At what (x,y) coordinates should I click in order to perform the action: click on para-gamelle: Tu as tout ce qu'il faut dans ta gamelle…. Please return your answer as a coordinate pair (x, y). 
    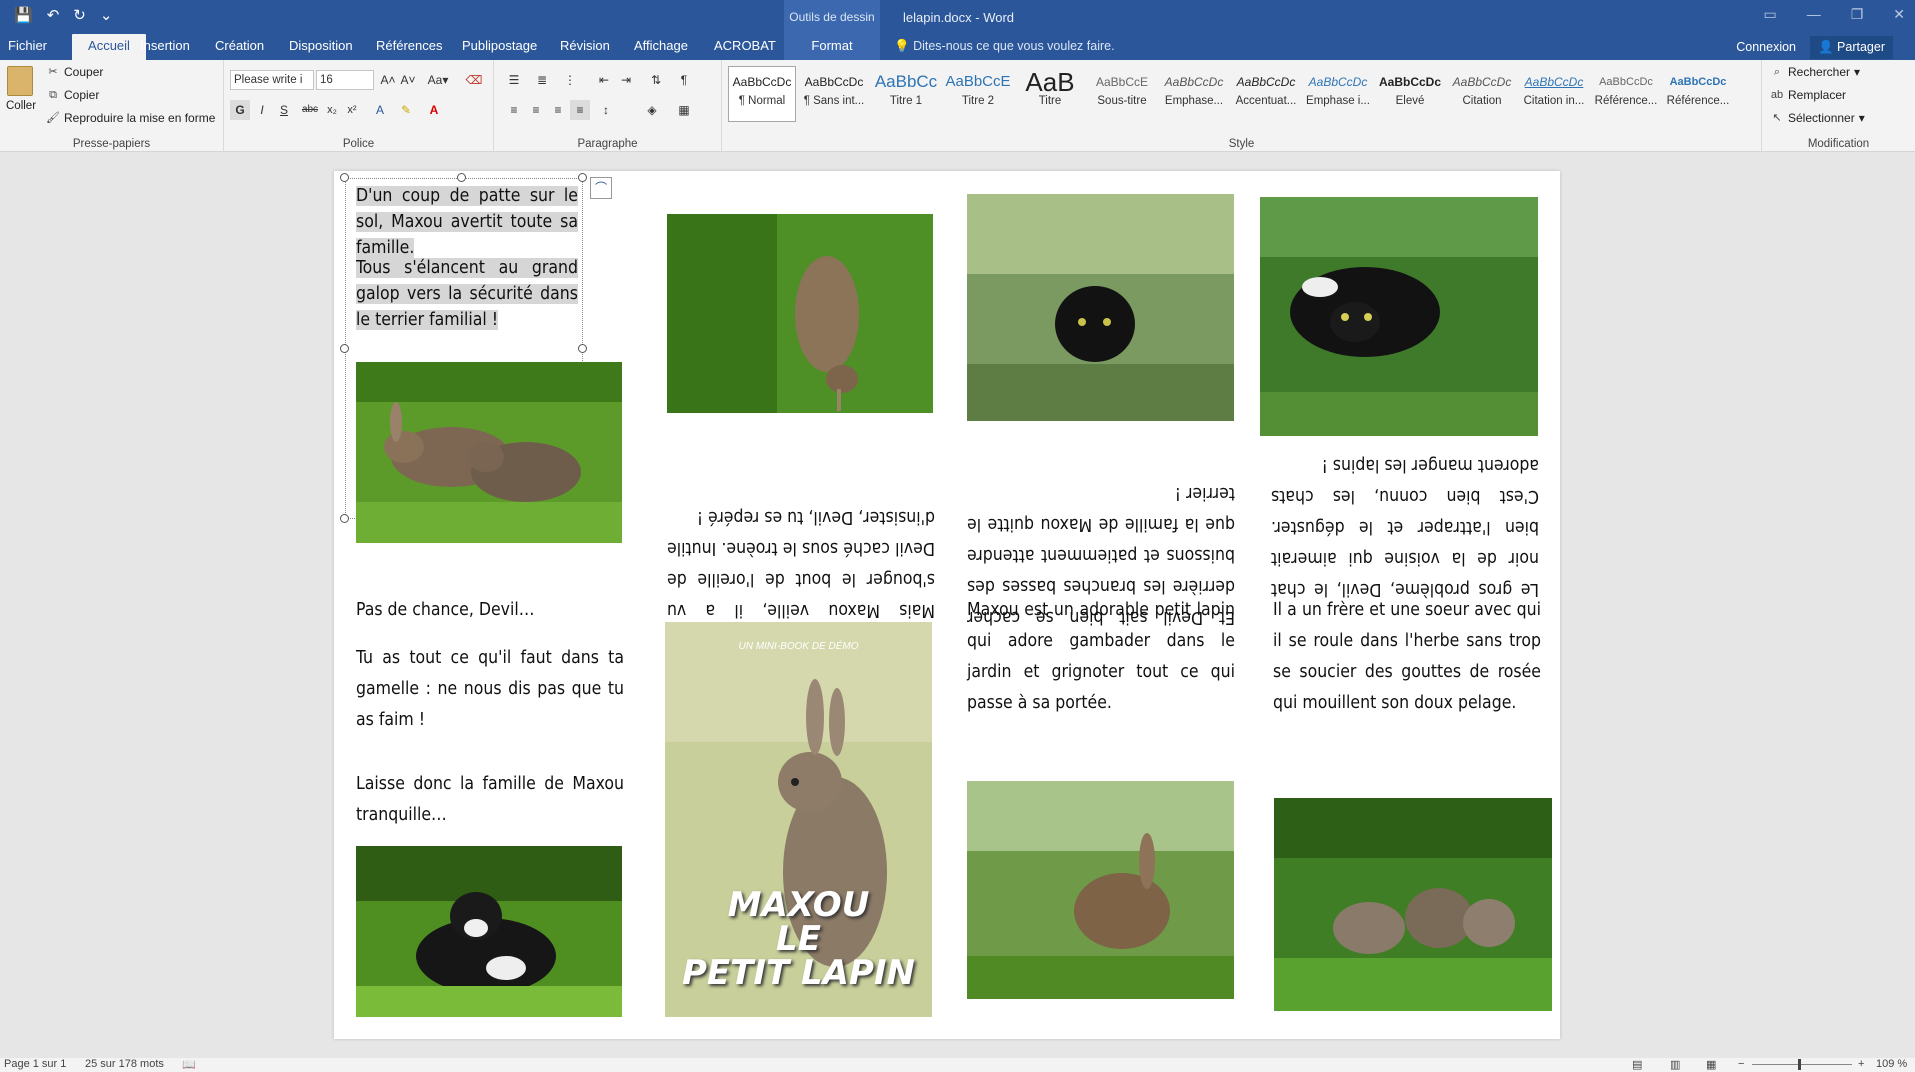
    Looking at the image, I should click on (490, 689).